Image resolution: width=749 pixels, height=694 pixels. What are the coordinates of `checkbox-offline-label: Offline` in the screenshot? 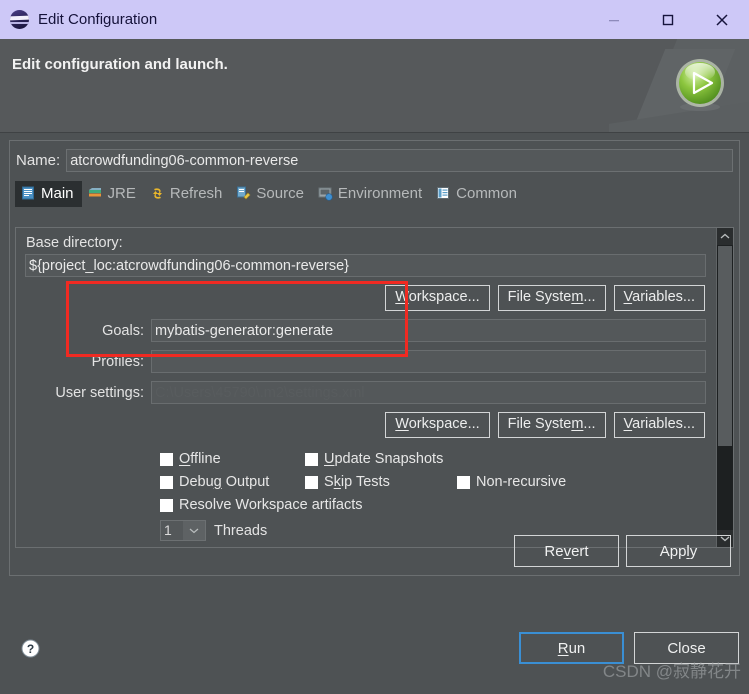 It's located at (200, 459).